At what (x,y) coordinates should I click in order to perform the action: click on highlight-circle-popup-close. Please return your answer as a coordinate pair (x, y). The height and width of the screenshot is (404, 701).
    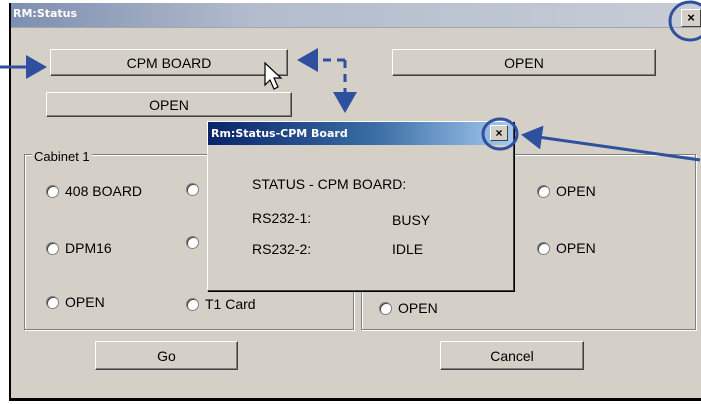
    Looking at the image, I should click on (500, 134).